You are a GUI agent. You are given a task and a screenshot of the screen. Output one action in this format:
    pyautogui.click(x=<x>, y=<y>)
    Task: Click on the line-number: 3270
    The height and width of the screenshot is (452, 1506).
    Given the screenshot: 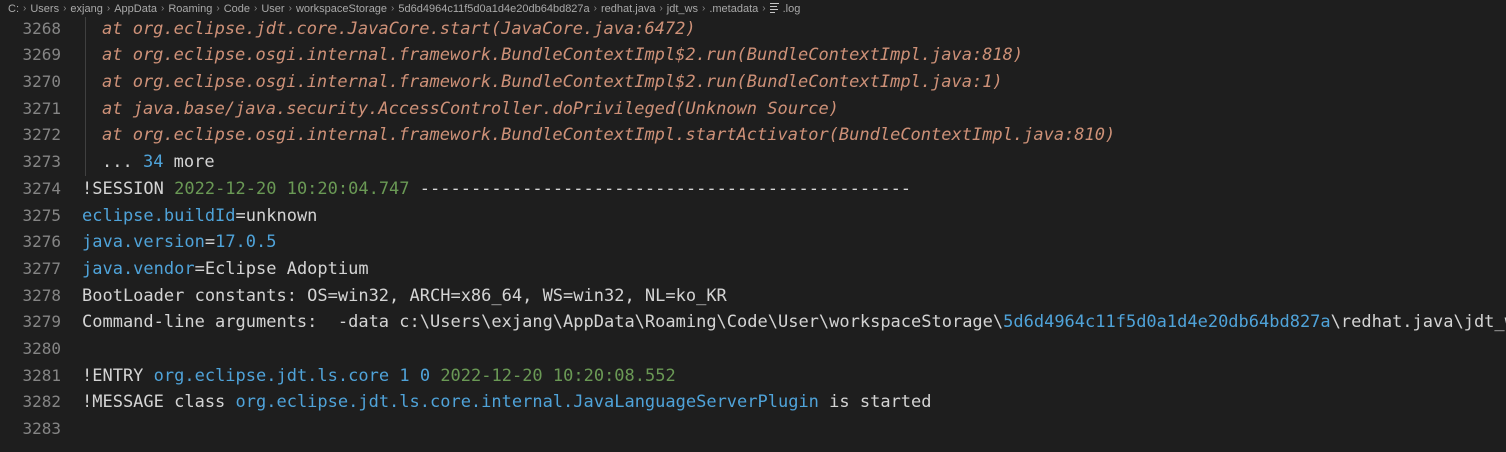 What is the action you would take?
    pyautogui.click(x=41, y=82)
    